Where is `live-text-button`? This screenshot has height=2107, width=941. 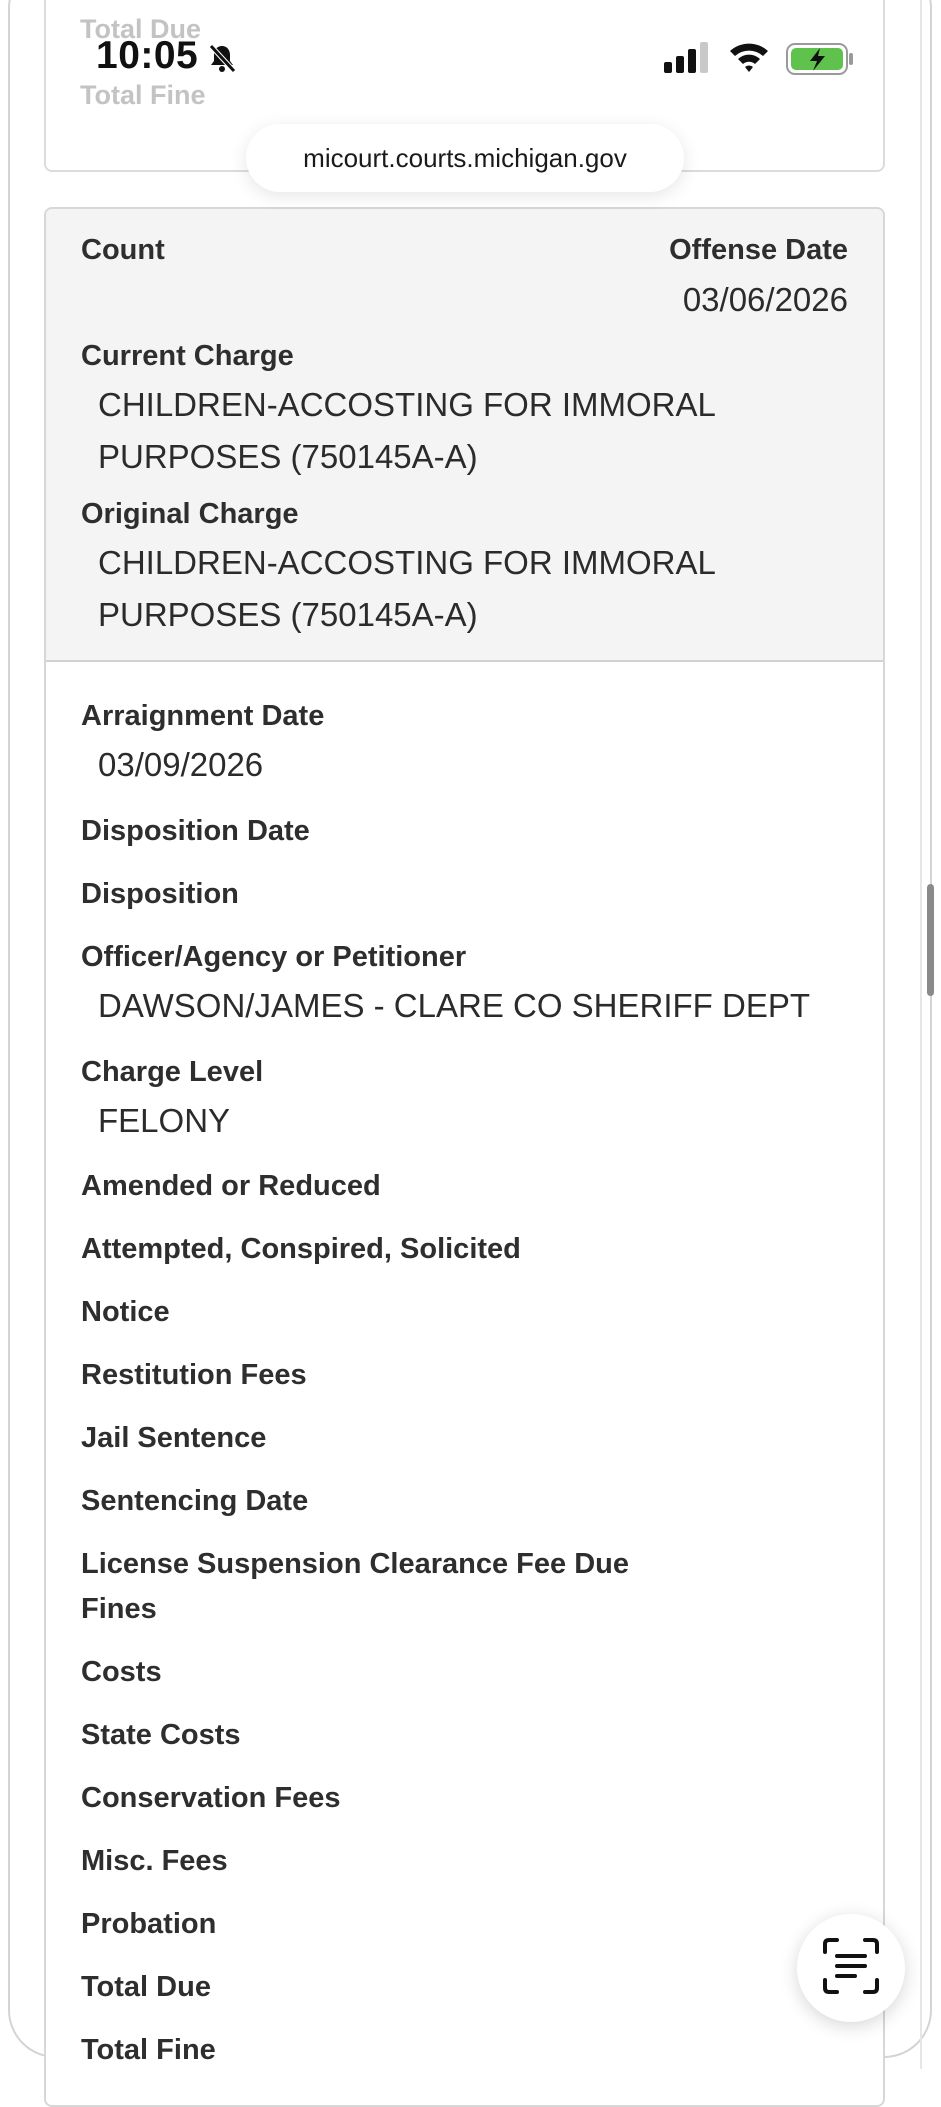
live-text-button is located at coordinates (851, 1968).